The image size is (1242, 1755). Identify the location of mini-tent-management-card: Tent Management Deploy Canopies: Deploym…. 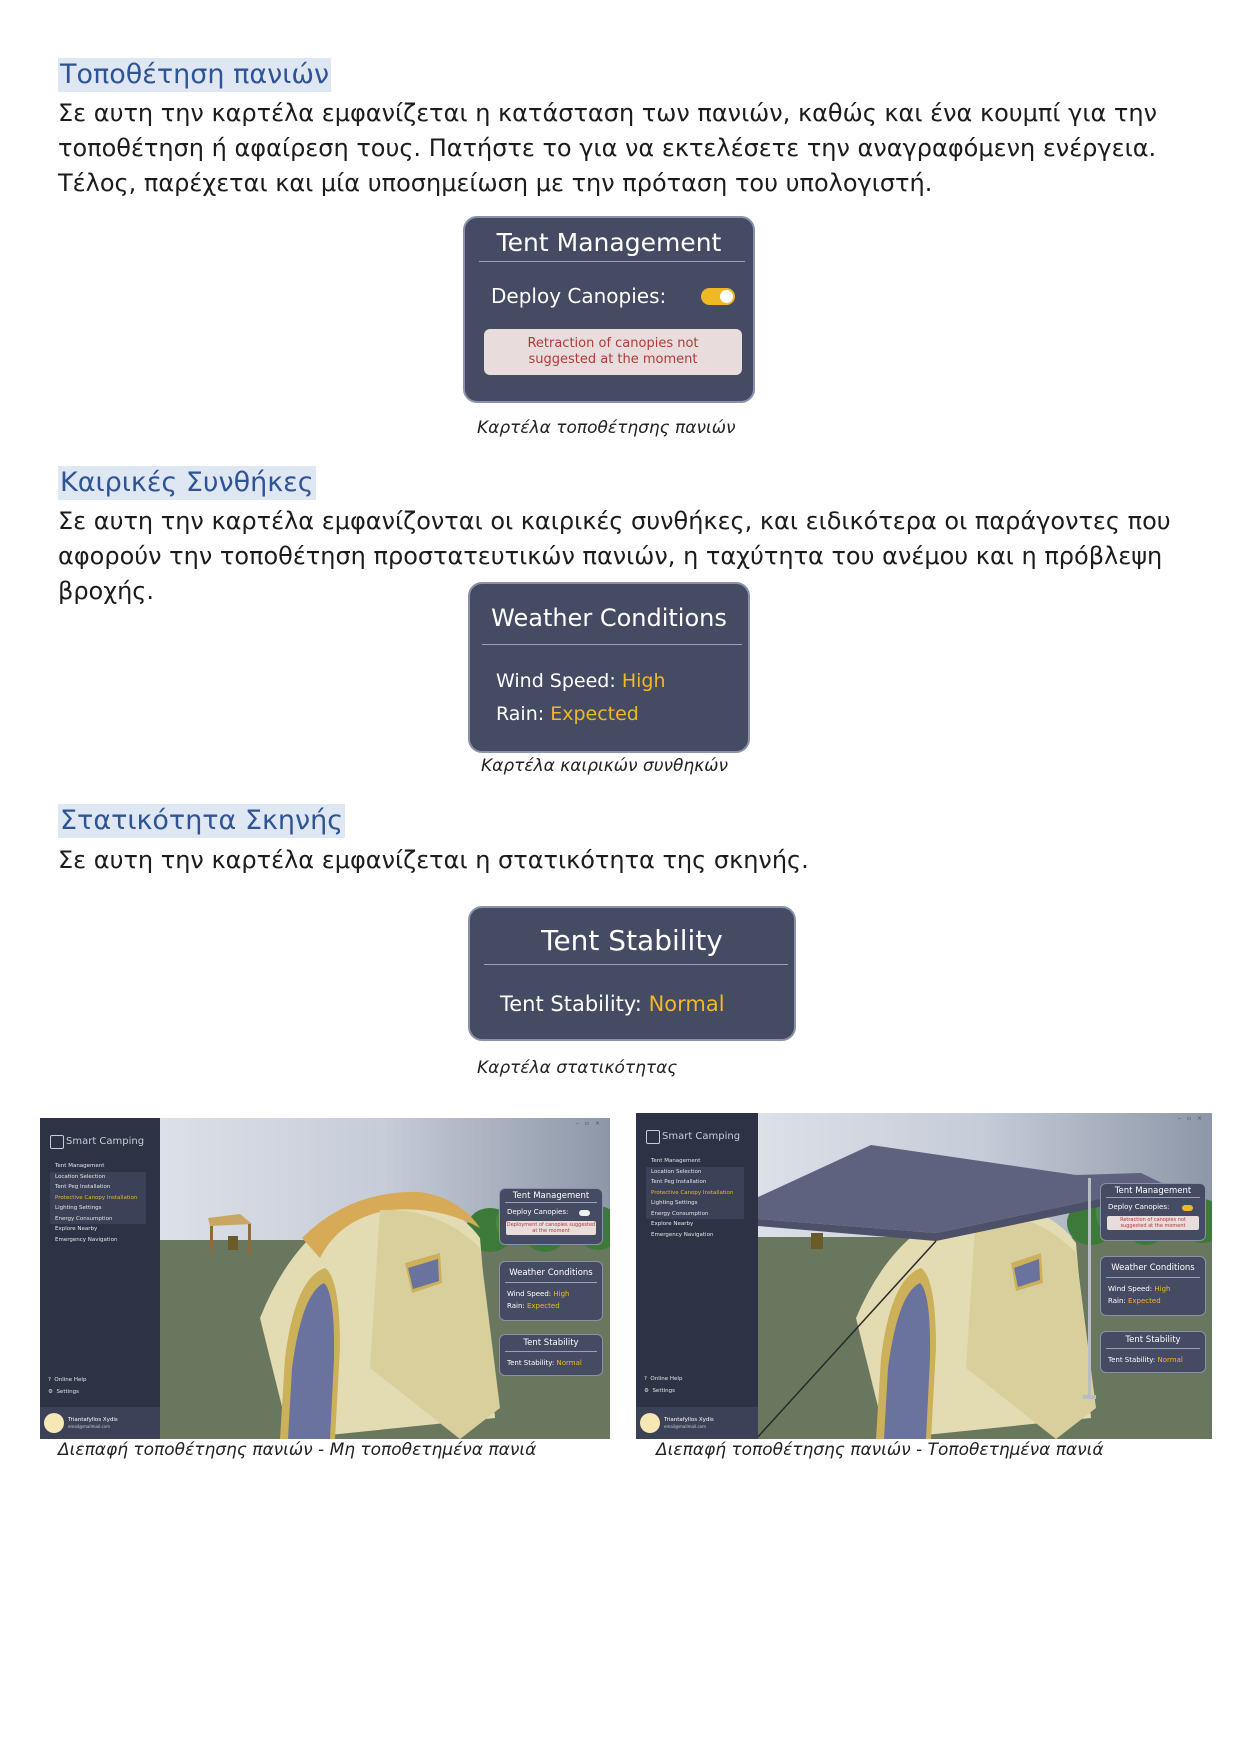
(551, 1216).